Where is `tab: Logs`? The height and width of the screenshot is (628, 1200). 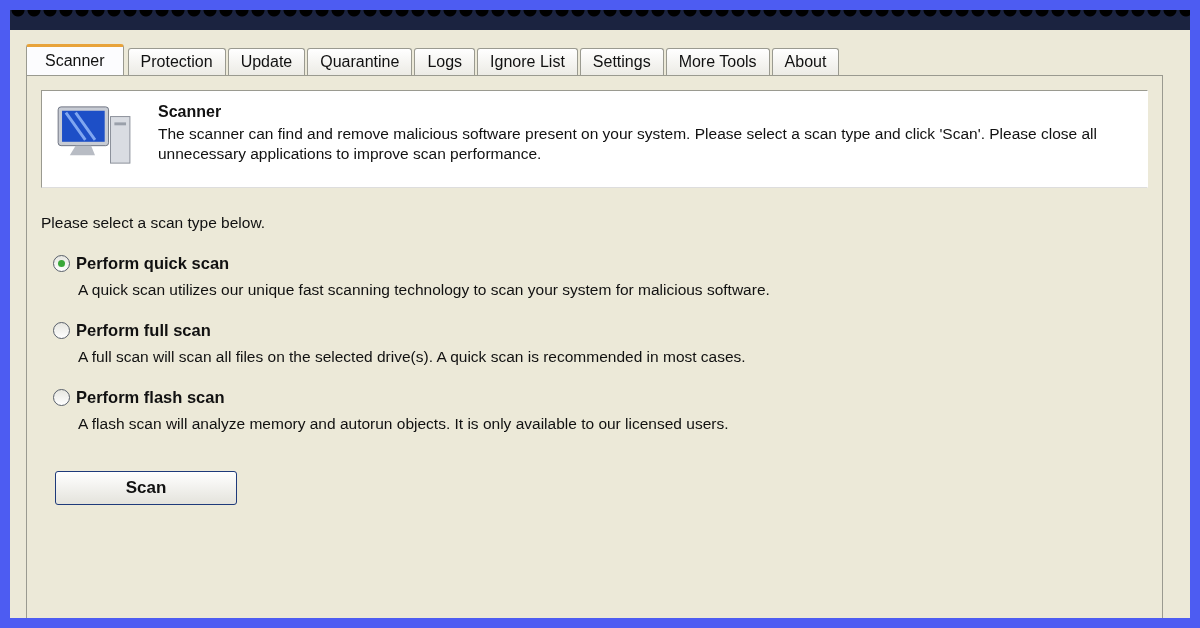
tab: Logs is located at coordinates (445, 61).